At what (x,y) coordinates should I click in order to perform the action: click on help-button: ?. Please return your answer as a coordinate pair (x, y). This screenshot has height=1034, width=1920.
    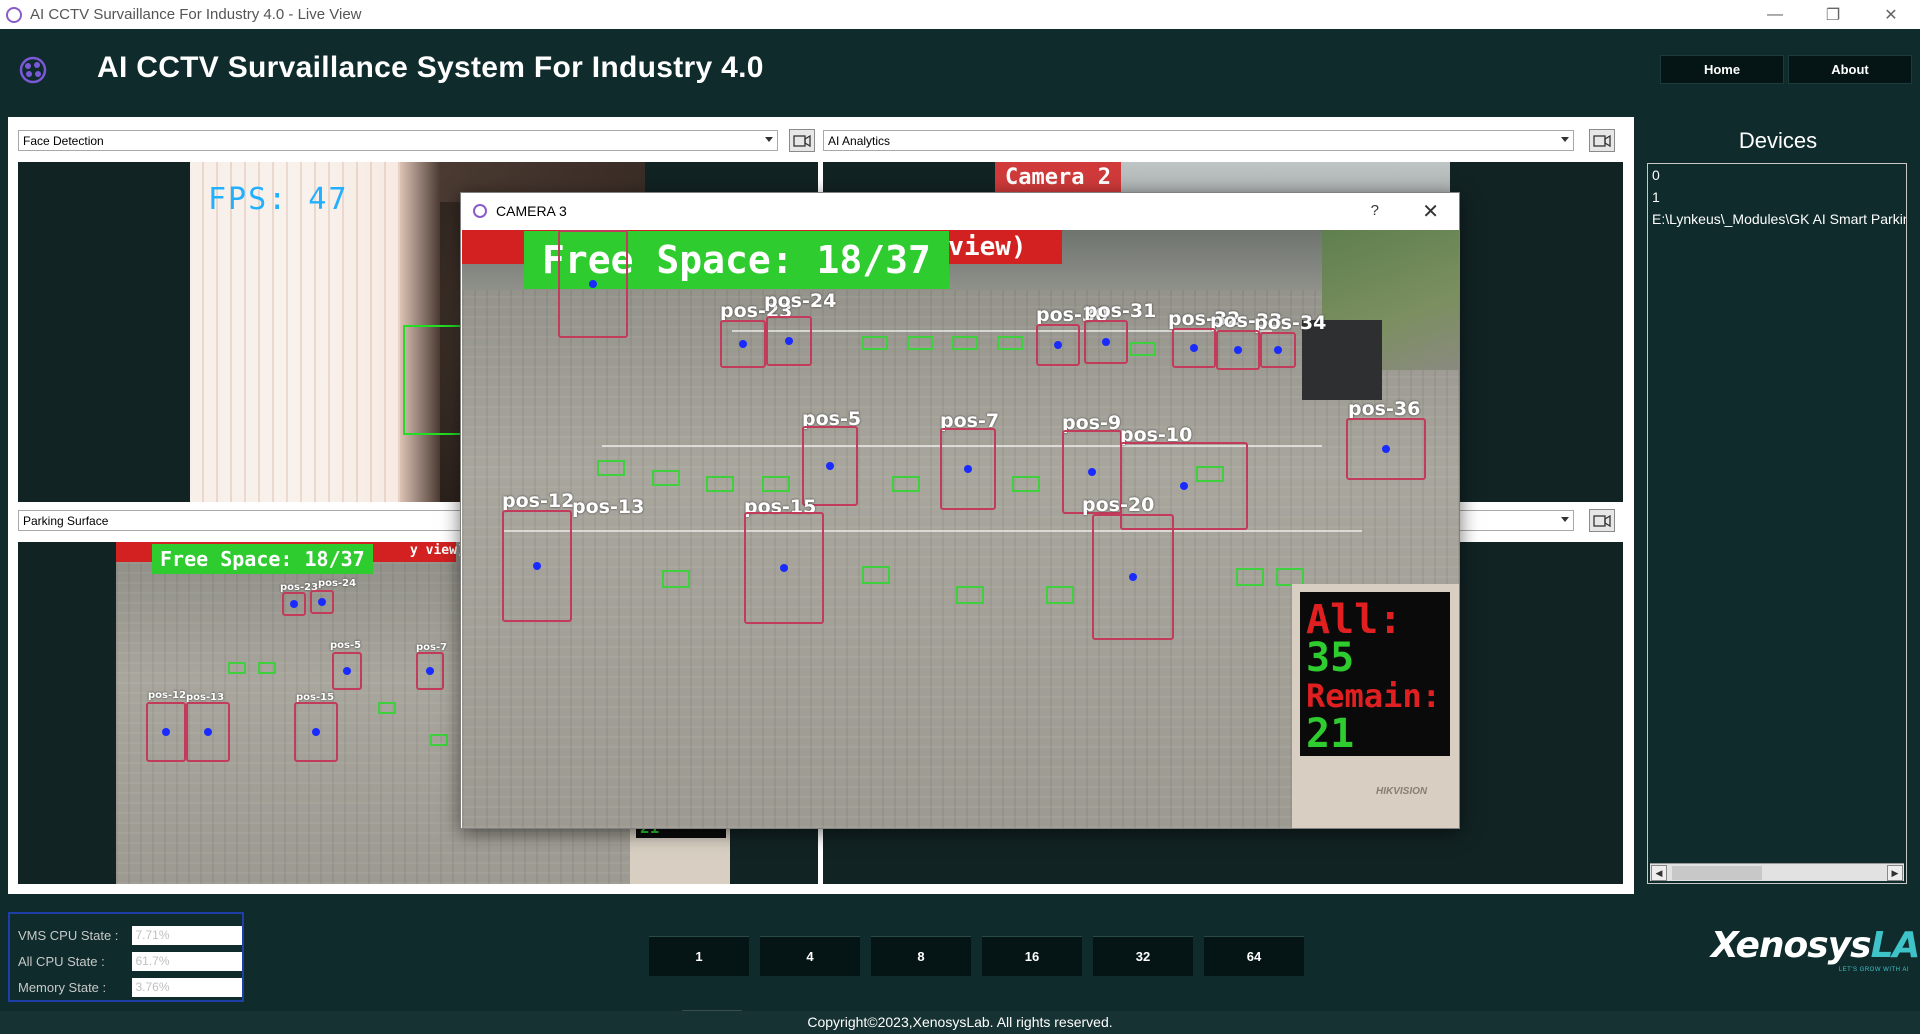
    Looking at the image, I should click on (1375, 210).